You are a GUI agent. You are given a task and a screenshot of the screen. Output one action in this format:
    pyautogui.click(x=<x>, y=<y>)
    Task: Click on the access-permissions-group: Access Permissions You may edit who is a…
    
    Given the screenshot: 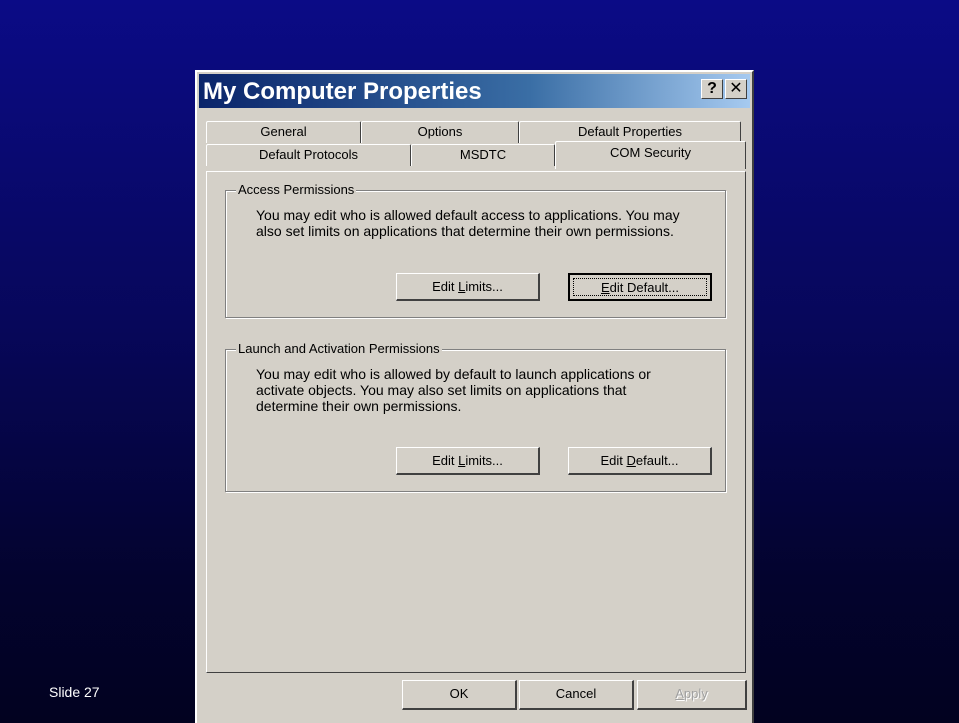 What is the action you would take?
    pyautogui.click(x=475, y=250)
    